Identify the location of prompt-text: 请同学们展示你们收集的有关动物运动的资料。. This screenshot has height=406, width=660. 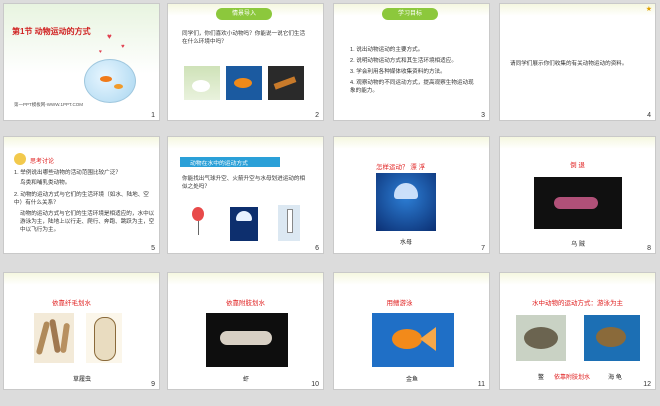
(569, 64).